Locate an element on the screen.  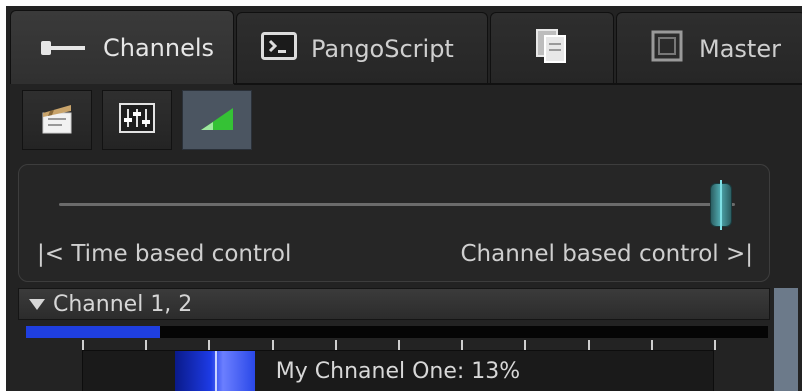
terminal-icon is located at coordinates (279, 48).